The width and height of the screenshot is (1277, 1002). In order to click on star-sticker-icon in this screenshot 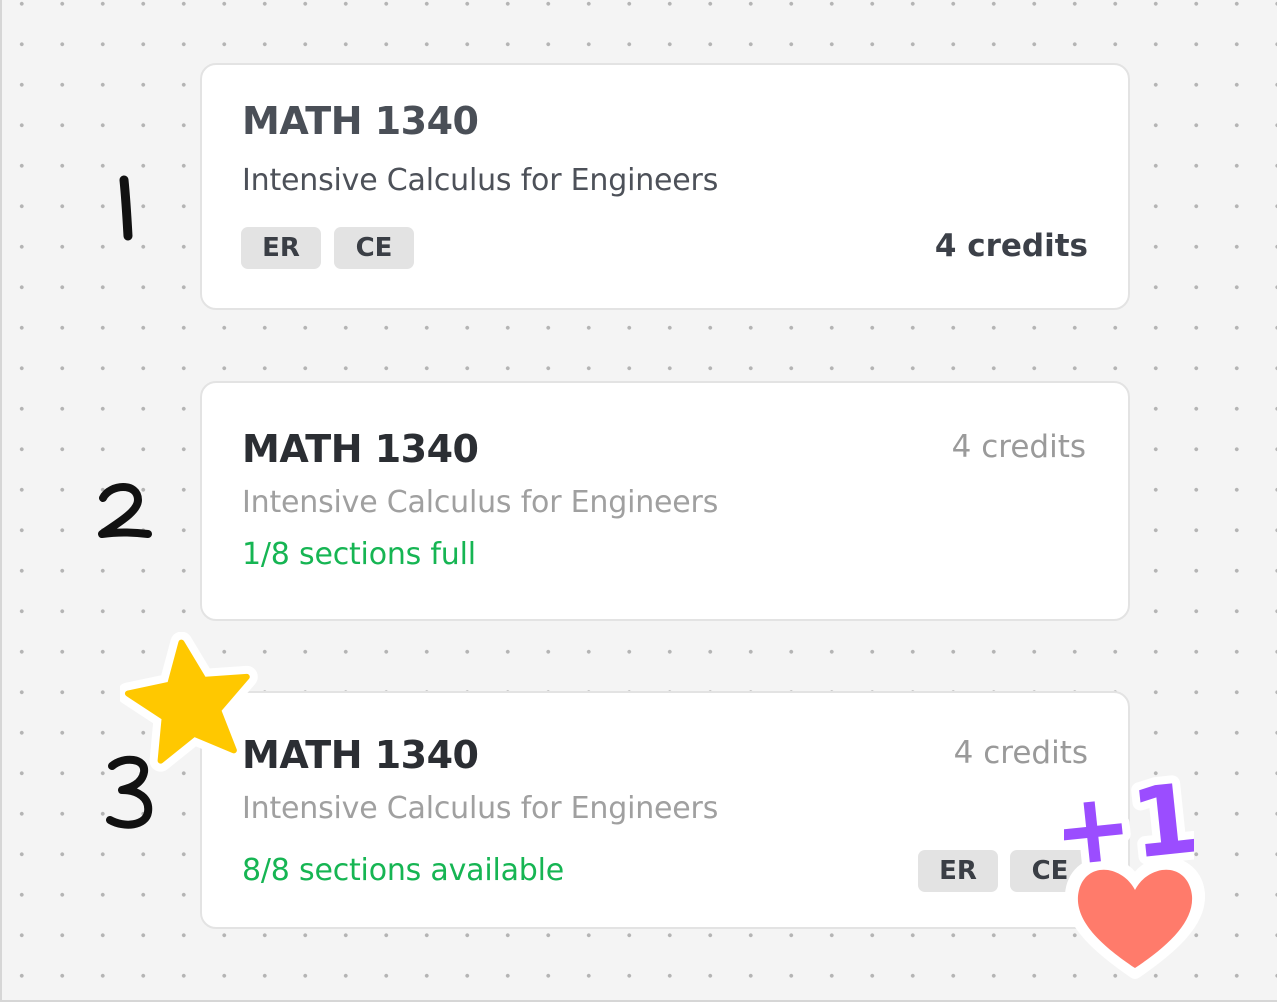, I will do `click(188, 703)`.